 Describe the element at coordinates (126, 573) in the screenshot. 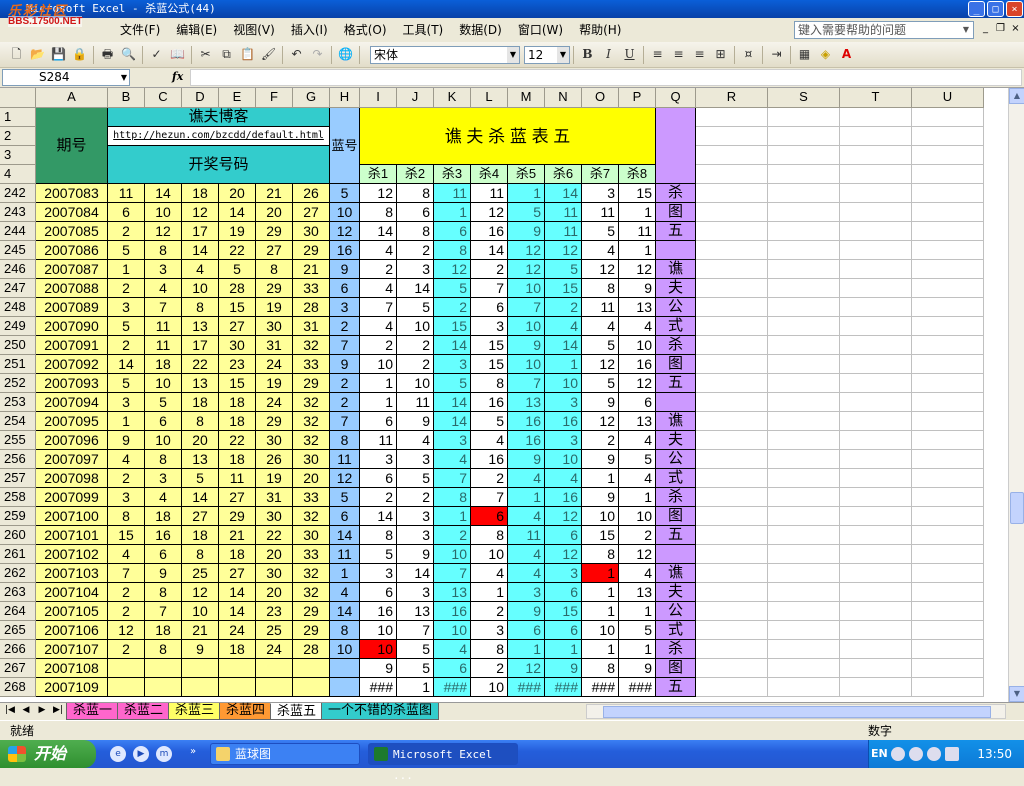

I see `red-ball-cell: 7` at that location.